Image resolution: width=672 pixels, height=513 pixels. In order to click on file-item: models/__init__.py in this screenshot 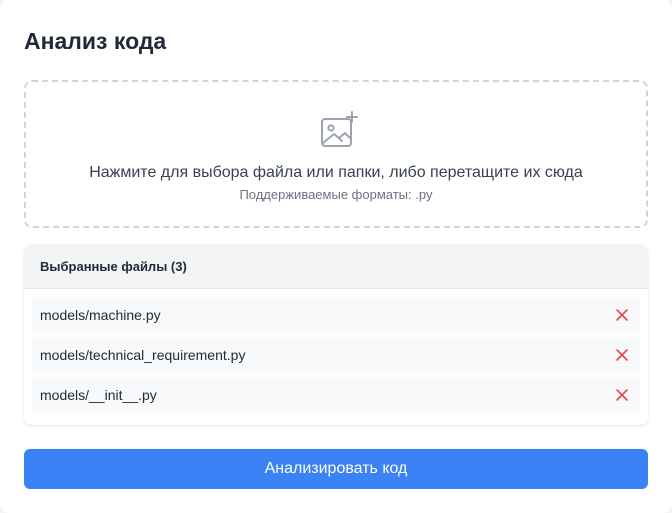, I will do `click(336, 395)`.